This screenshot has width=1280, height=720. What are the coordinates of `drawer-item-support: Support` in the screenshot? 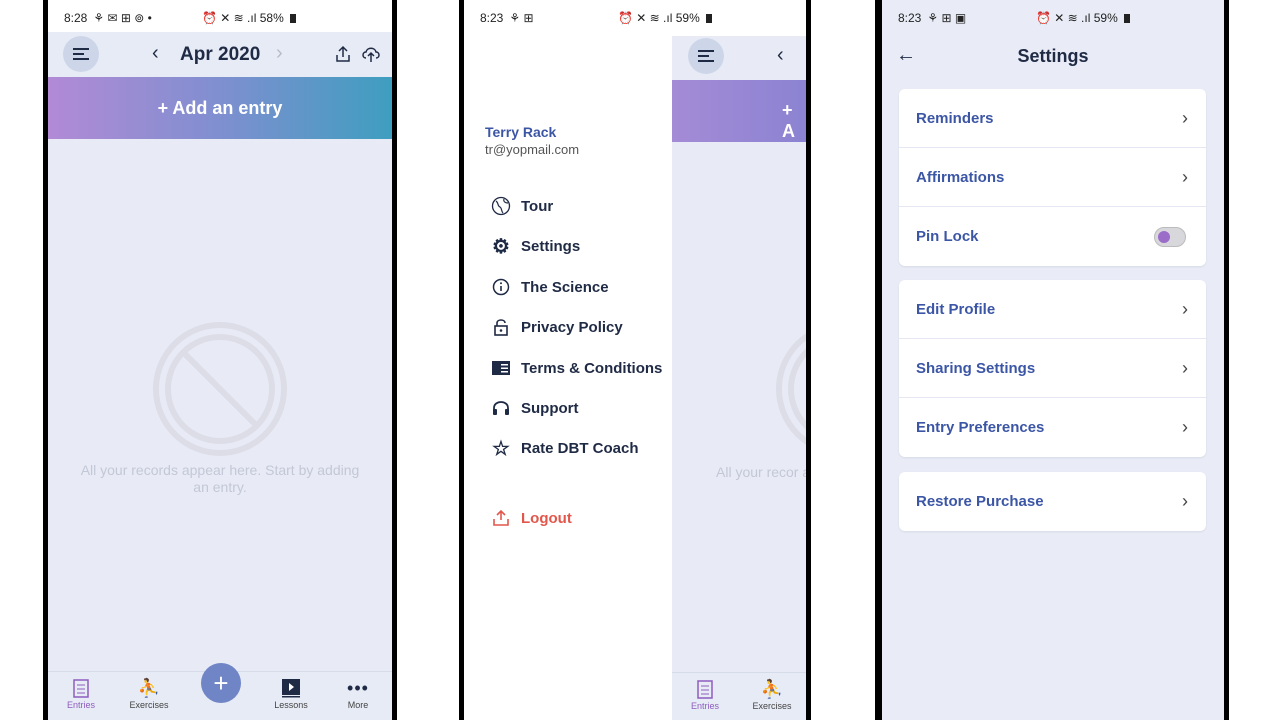 It's located at (535, 408).